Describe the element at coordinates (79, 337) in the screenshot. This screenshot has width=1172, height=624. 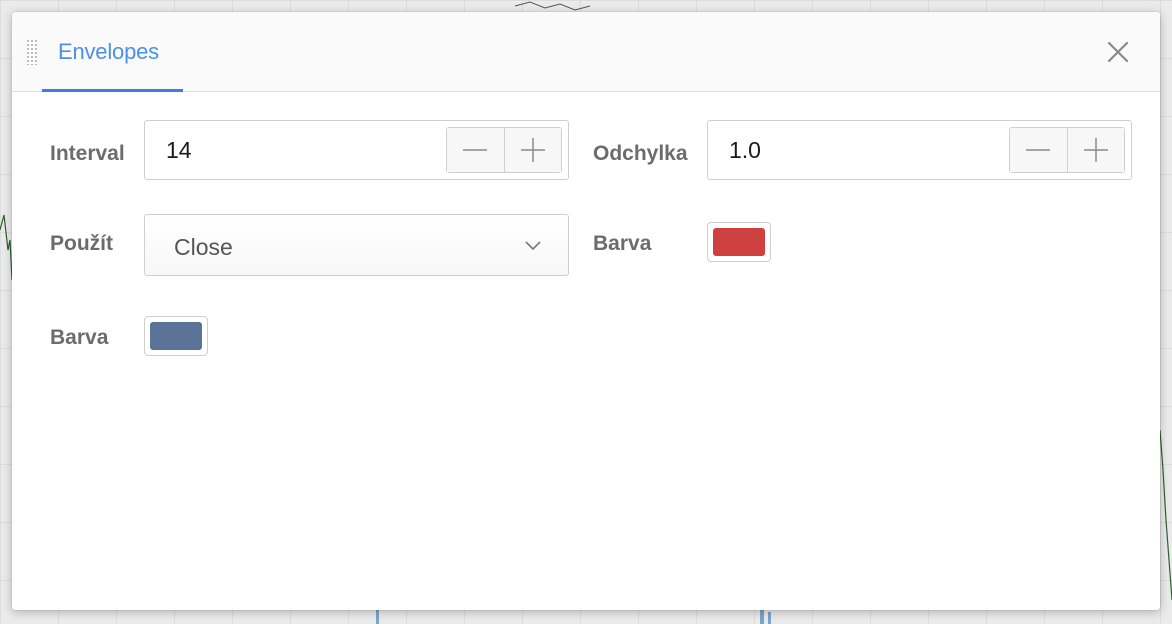
I see `line-color-label: Barva` at that location.